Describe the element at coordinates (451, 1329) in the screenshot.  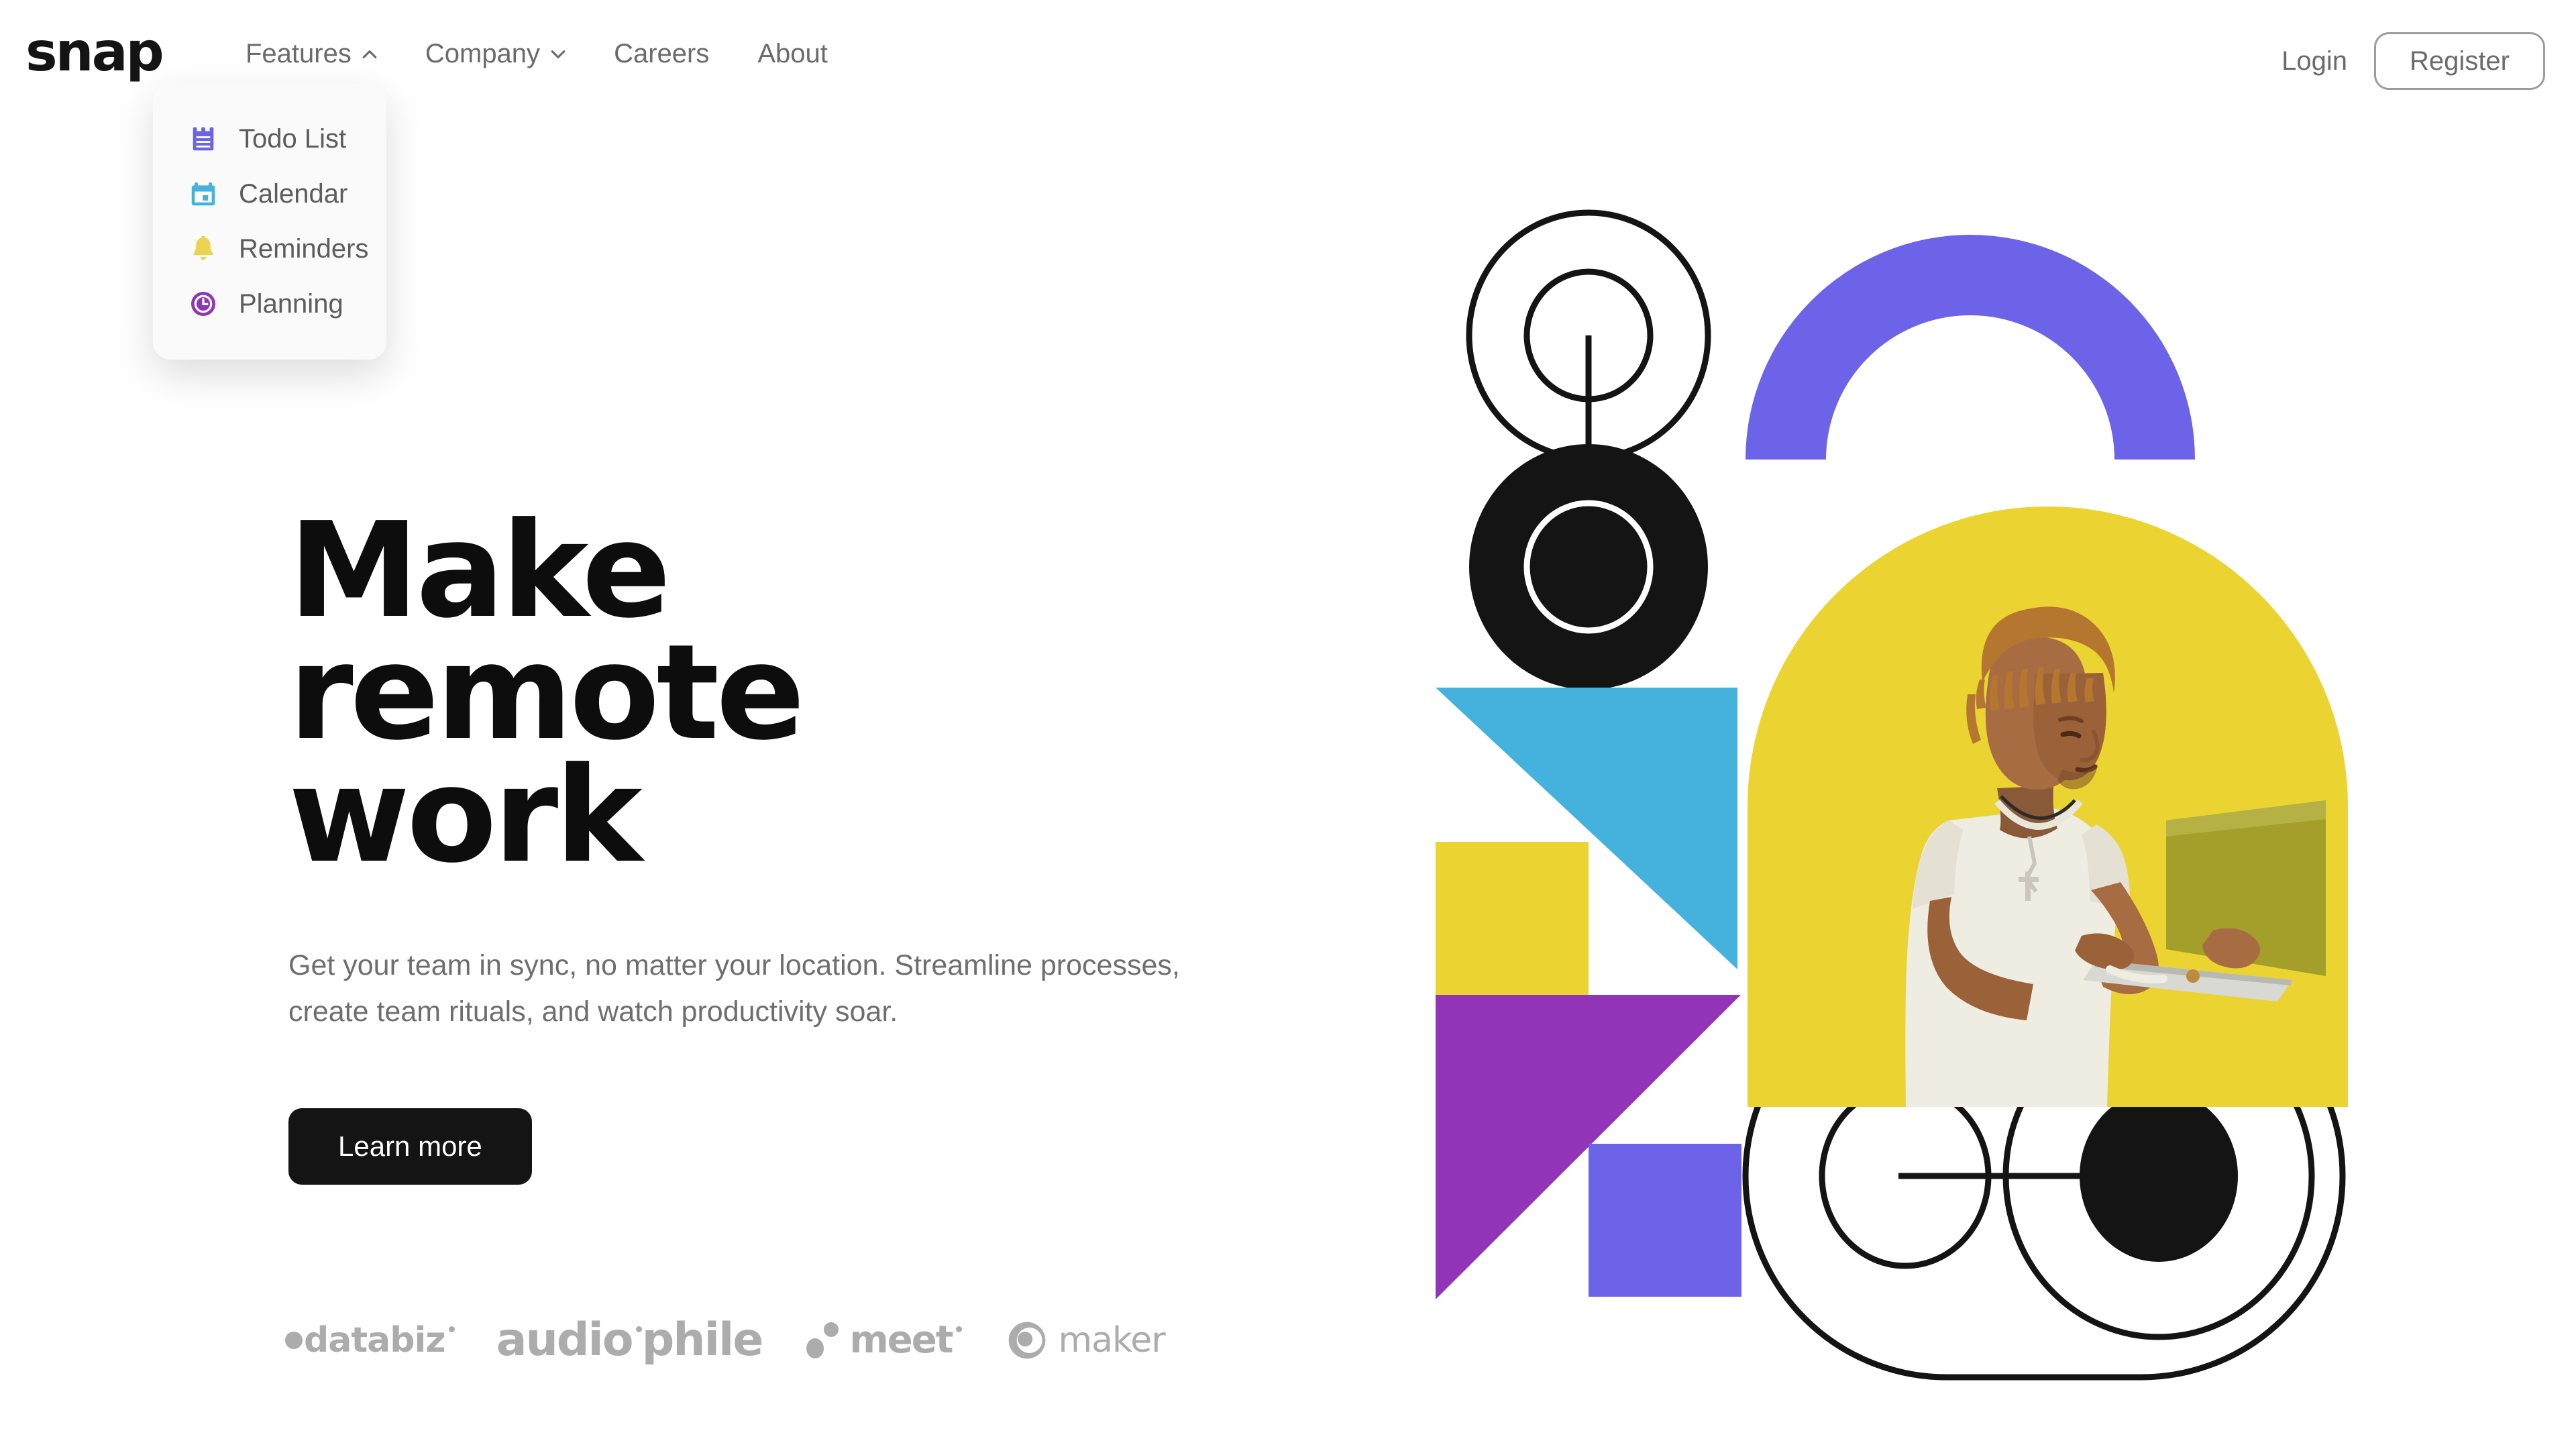
I see `databiz-tick-icon` at that location.